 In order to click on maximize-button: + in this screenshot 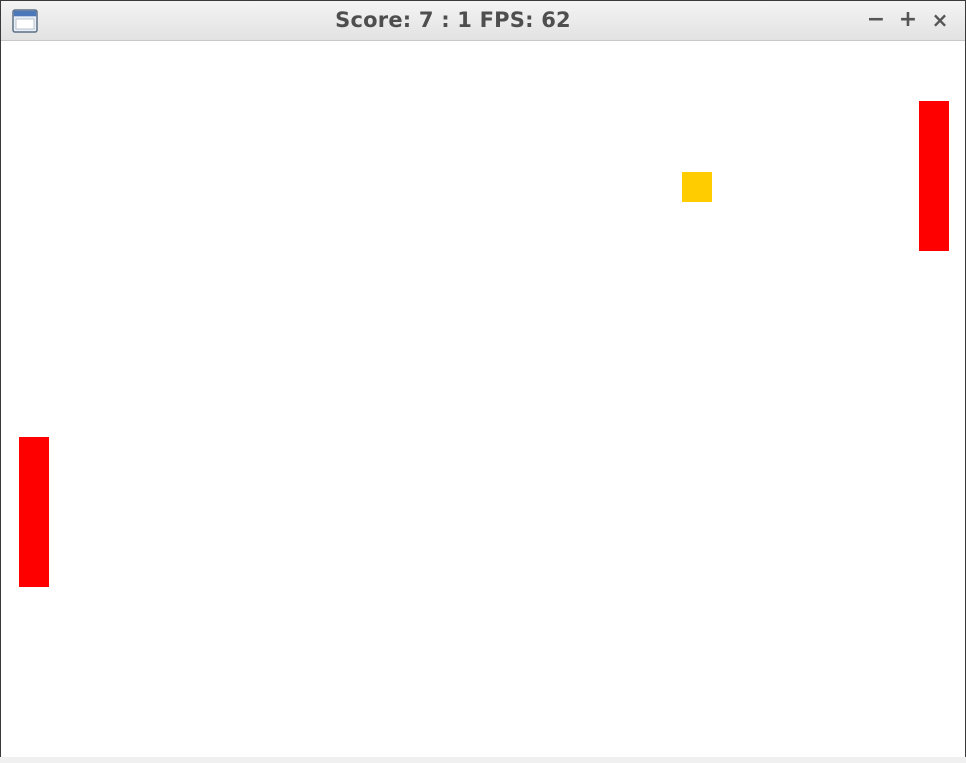, I will do `click(908, 20)`.